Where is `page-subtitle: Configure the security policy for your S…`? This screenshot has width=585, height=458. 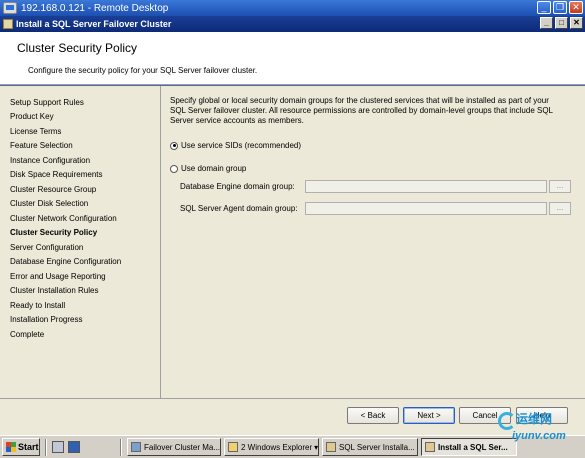 page-subtitle: Configure the security policy for your S… is located at coordinates (143, 70).